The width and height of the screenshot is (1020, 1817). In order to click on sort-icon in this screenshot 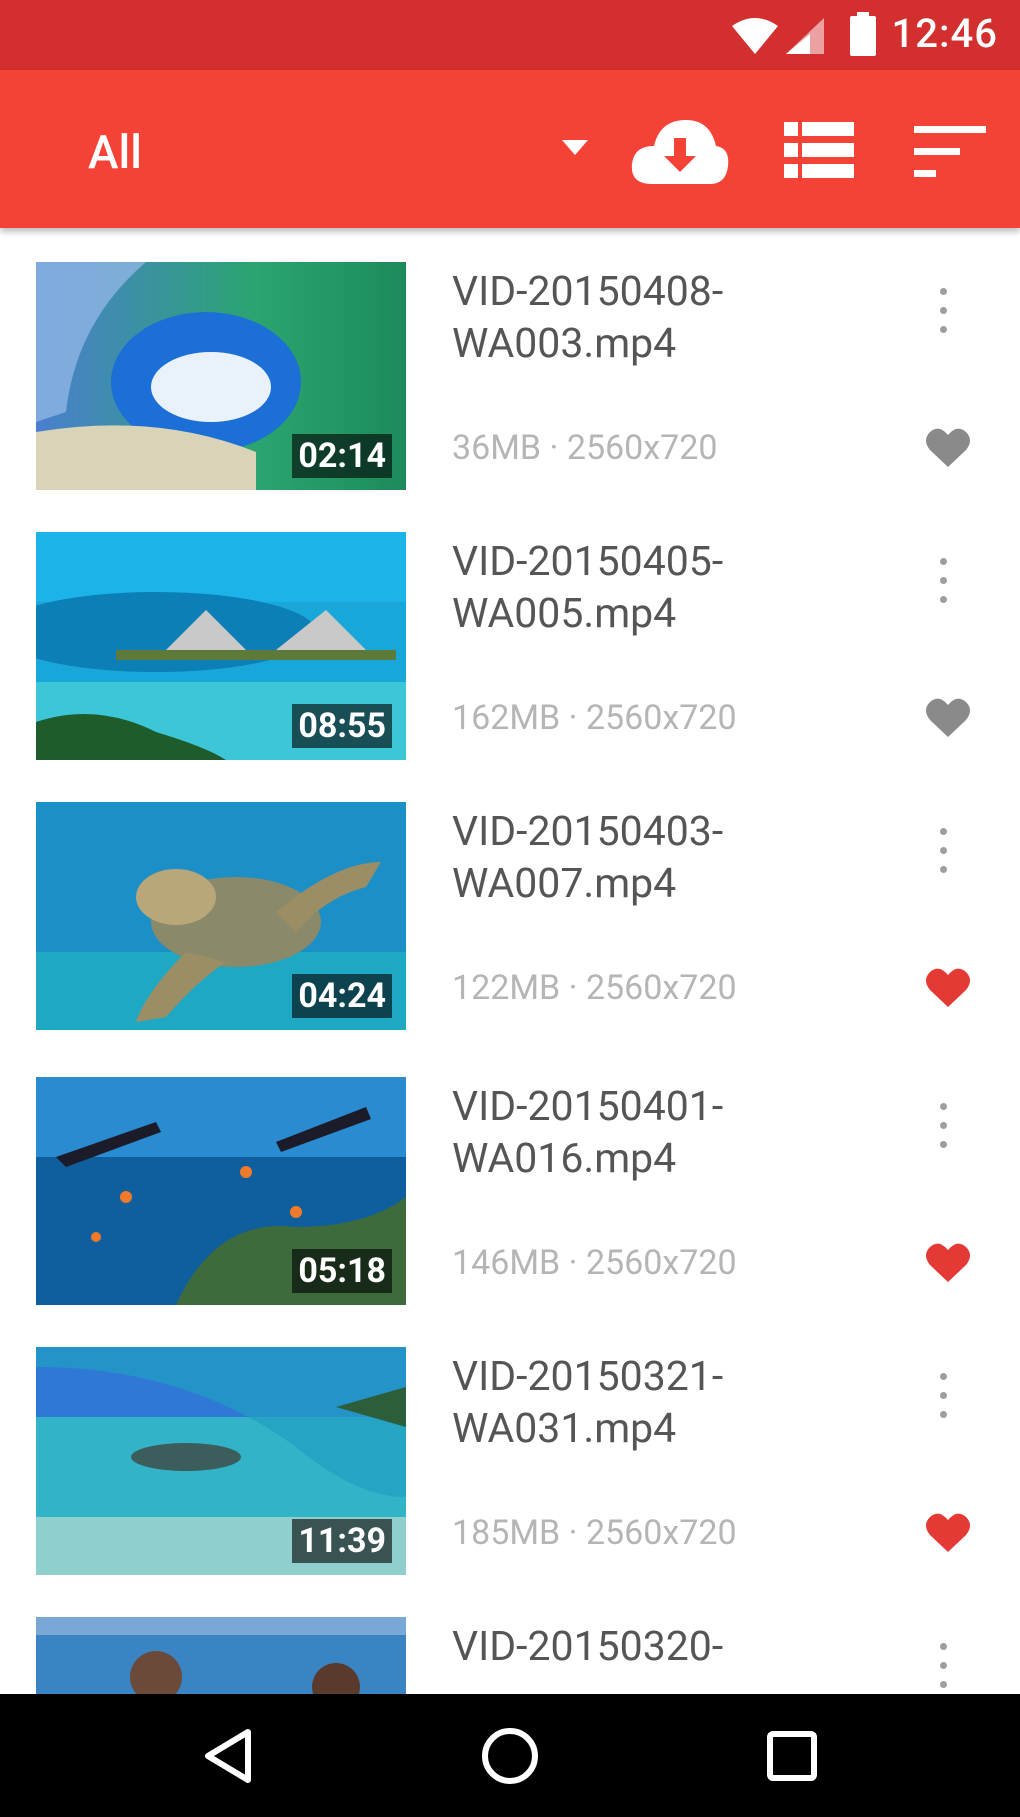, I will do `click(950, 152)`.